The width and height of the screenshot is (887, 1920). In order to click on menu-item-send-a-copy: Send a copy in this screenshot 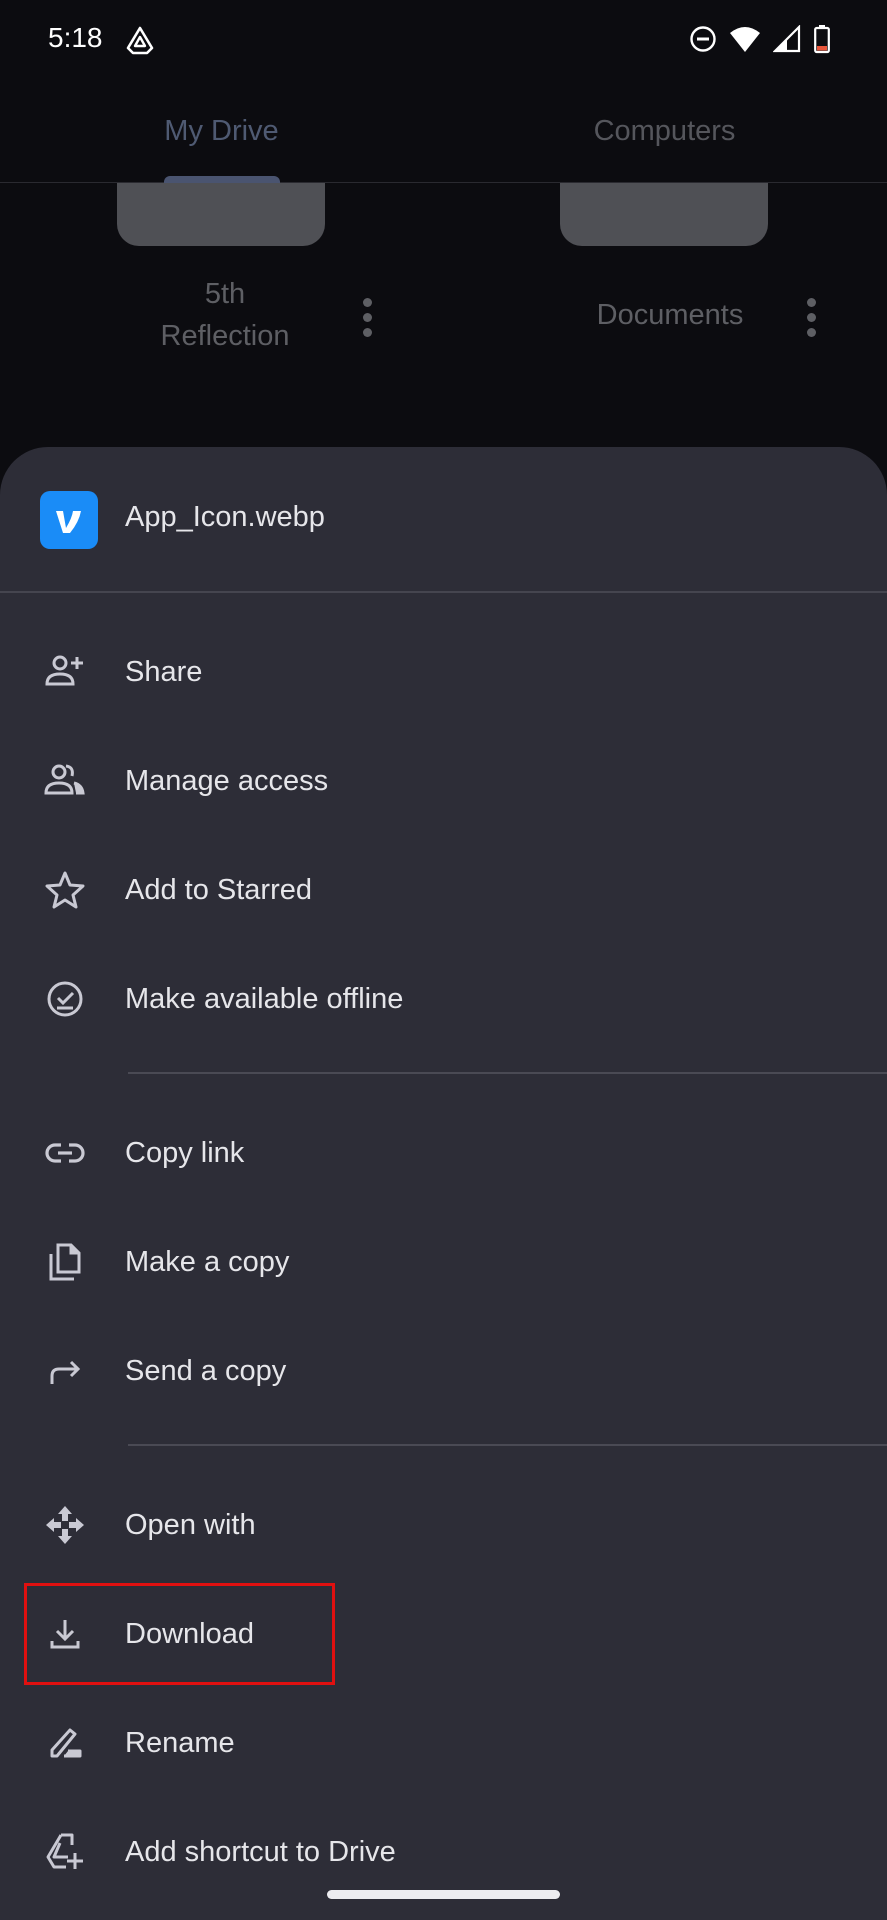, I will do `click(443, 1371)`.